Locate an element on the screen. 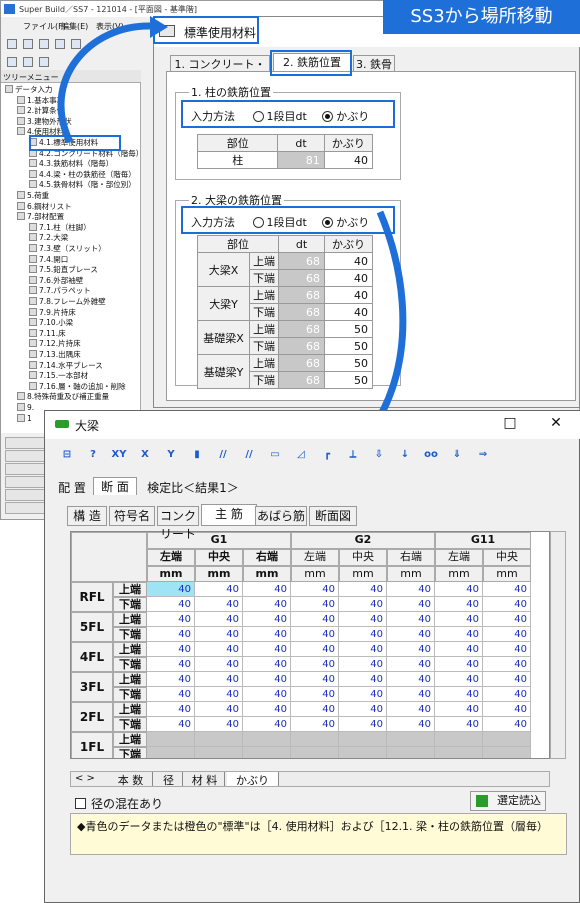 The height and width of the screenshot is (903, 580). tab-placement: 配 置 is located at coordinates (72, 488).